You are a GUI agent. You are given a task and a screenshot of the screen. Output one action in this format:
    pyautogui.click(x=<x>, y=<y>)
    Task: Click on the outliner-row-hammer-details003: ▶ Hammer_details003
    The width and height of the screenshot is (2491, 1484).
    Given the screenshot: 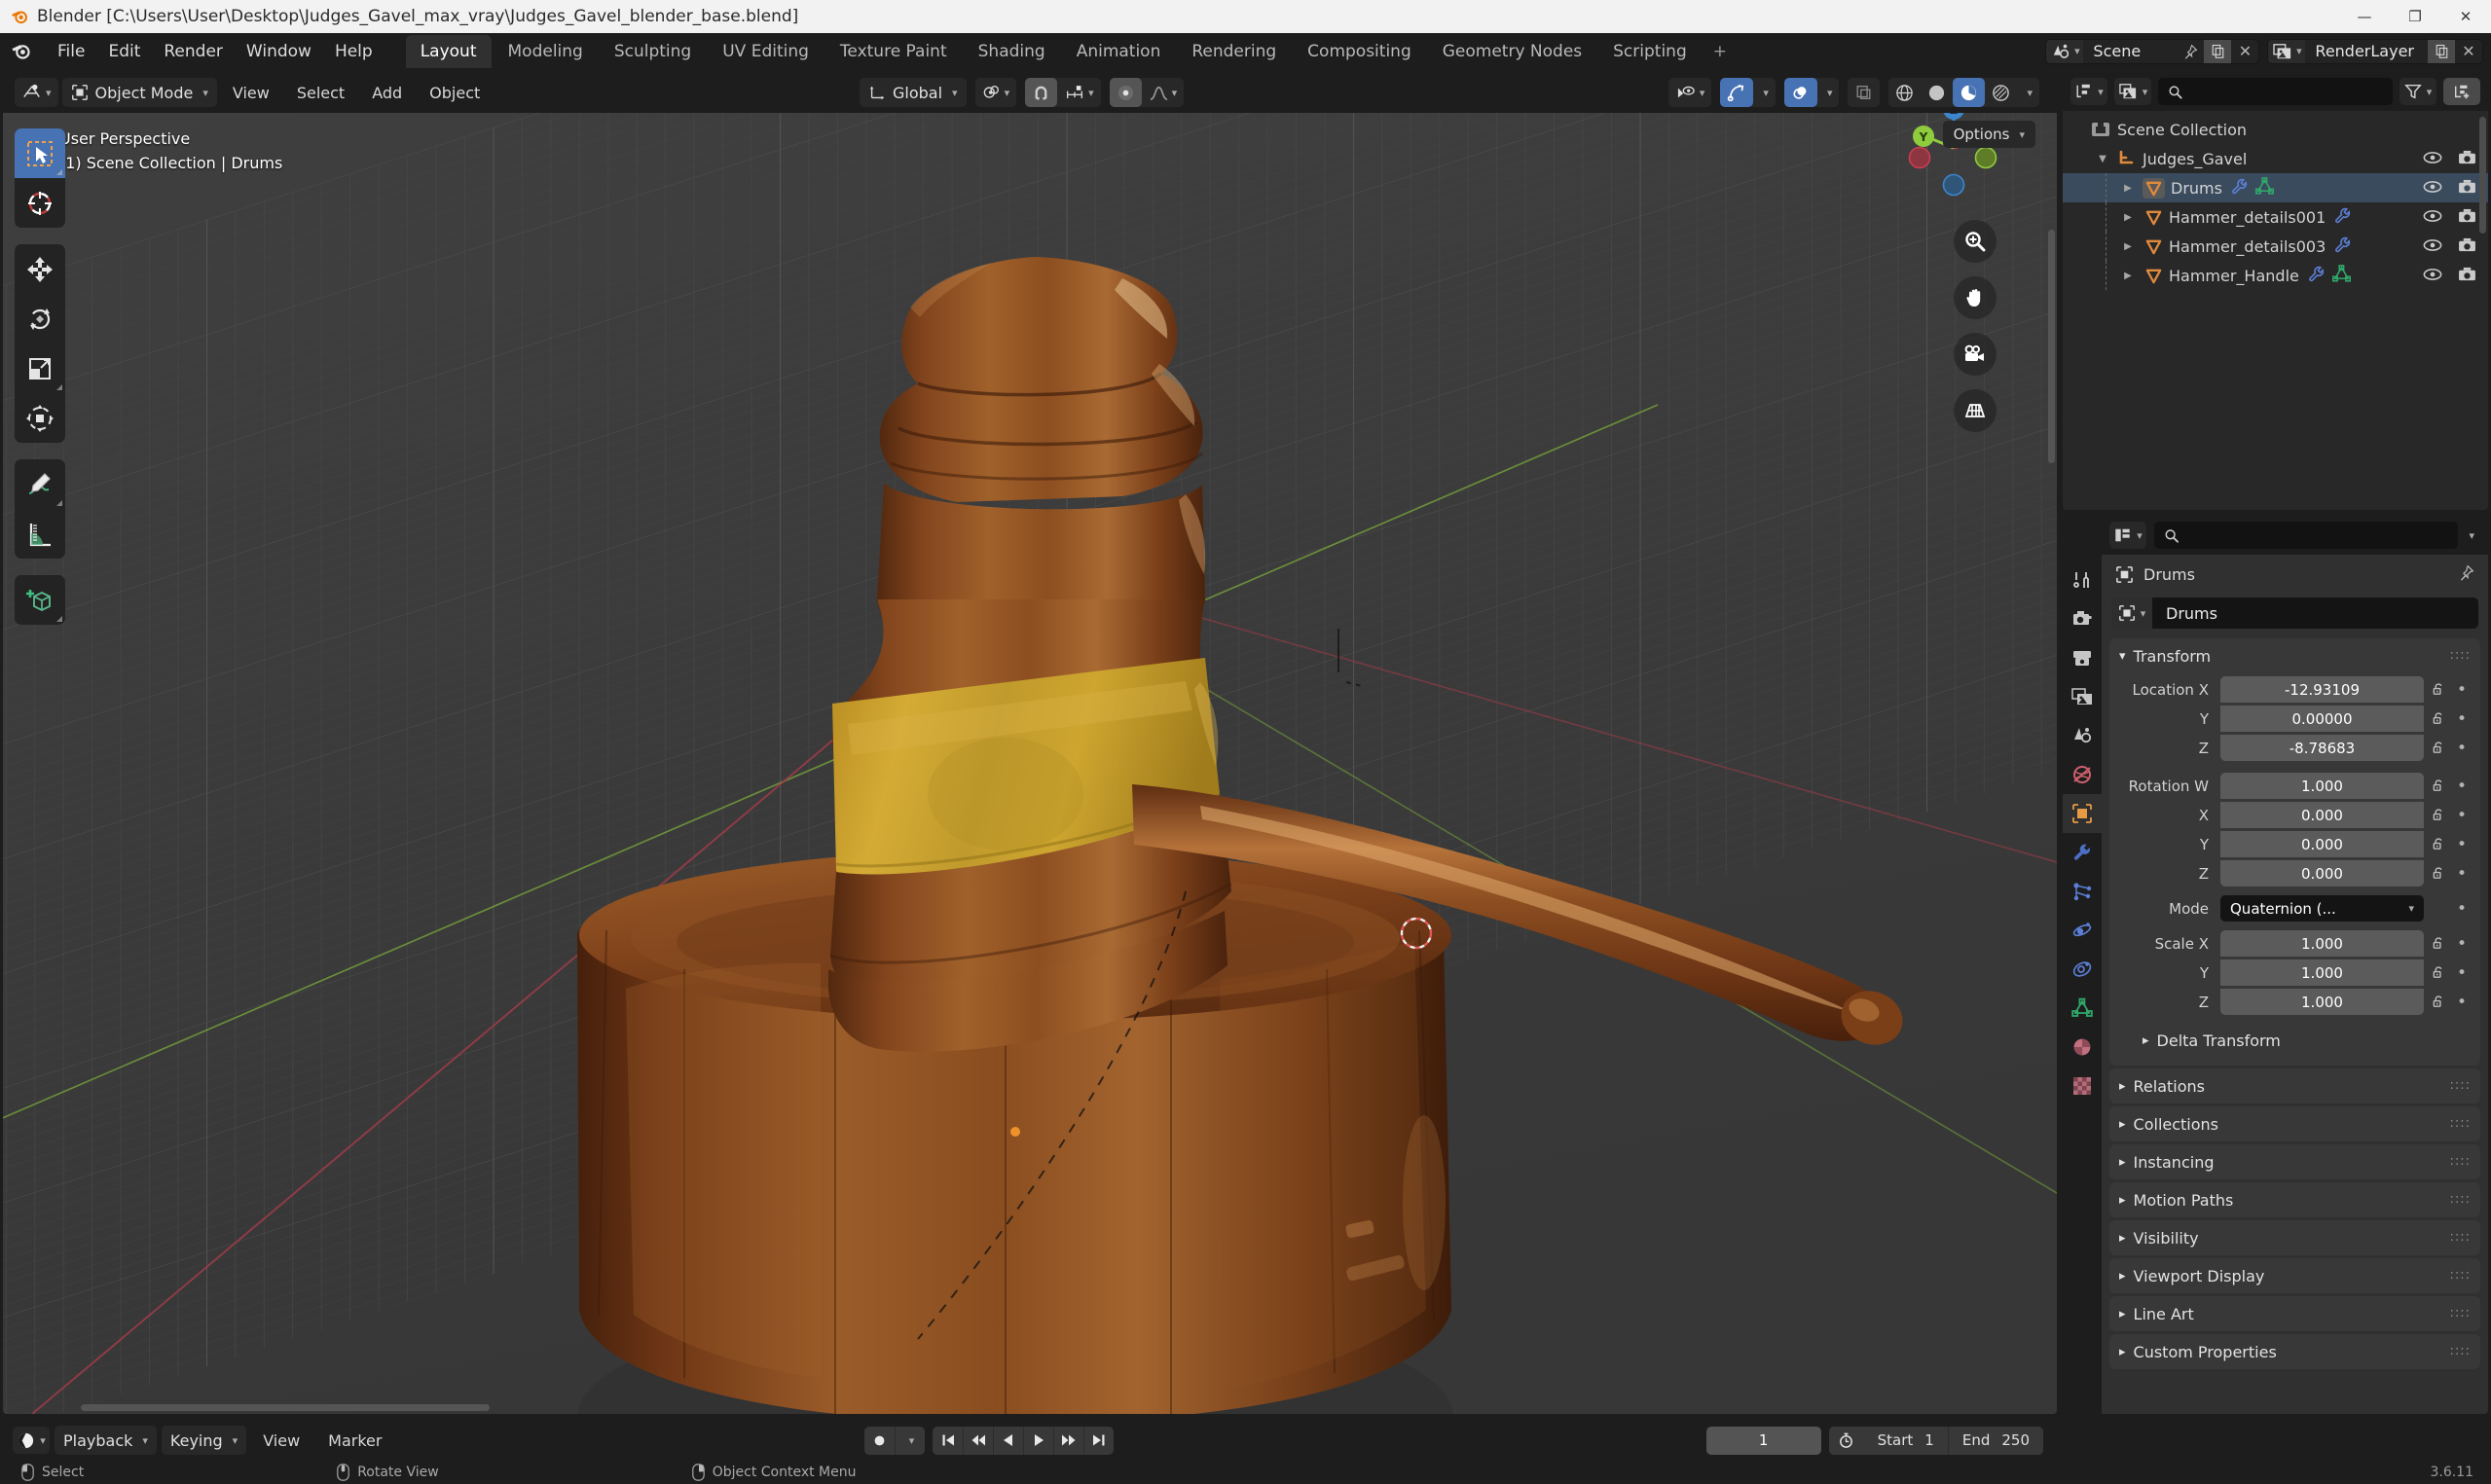 What is the action you would take?
    pyautogui.click(x=2275, y=247)
    